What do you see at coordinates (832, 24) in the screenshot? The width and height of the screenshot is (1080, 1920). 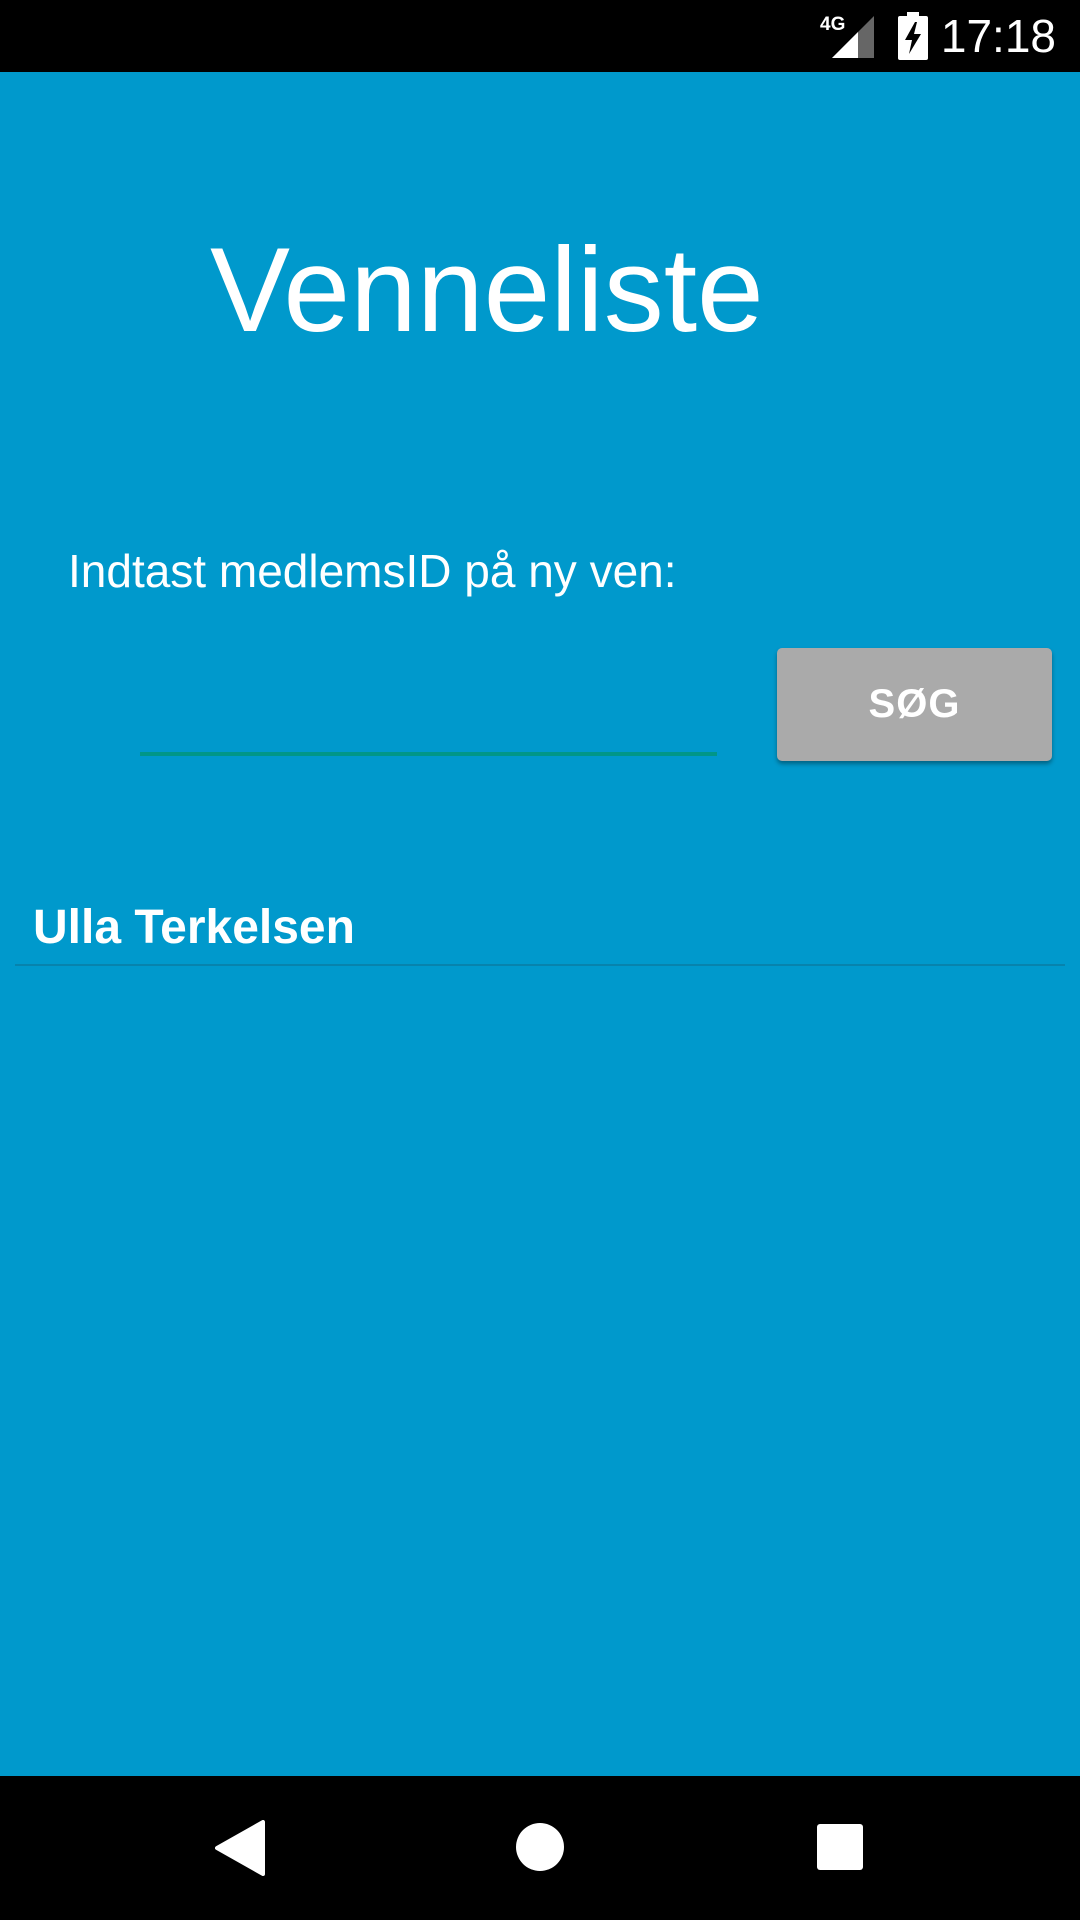 I see `network-type-label: 4G` at bounding box center [832, 24].